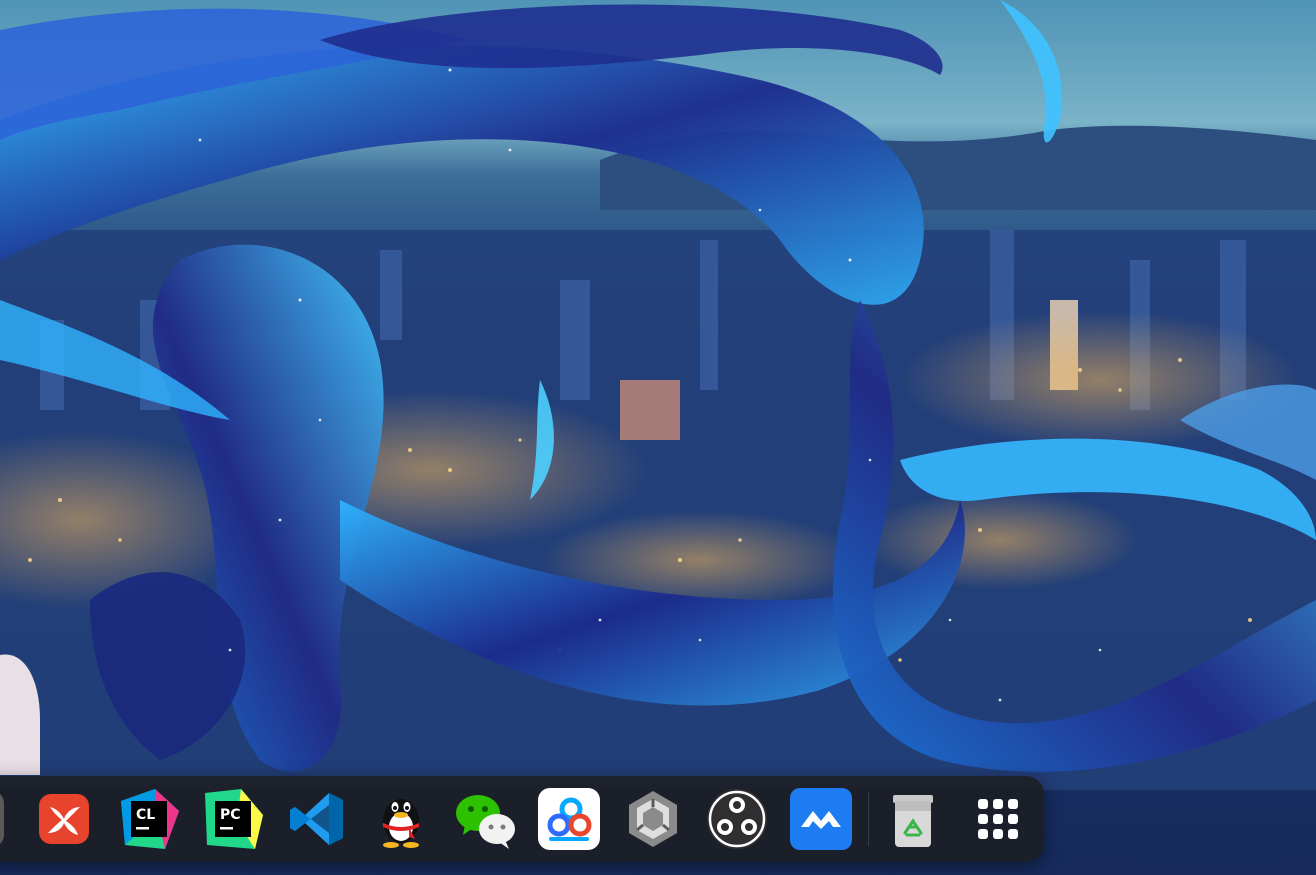 The image size is (1316, 875). I want to click on tencent-meeting-icon, so click(821, 819).